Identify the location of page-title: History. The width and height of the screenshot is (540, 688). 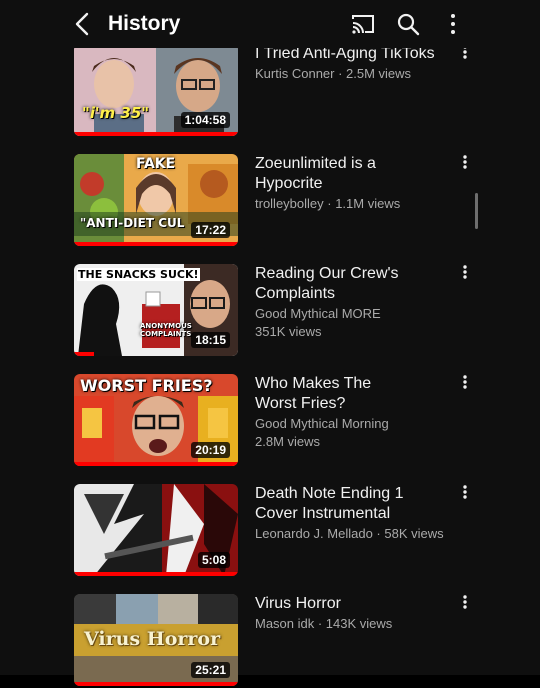
(144, 23).